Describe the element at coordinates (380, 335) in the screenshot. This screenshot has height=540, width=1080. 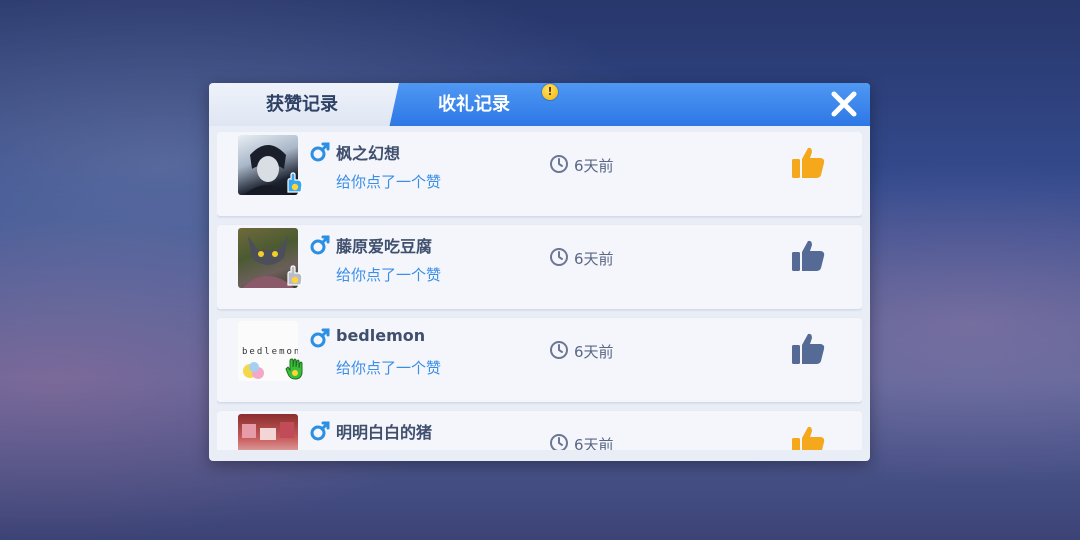
I see `username: bedlemon` at that location.